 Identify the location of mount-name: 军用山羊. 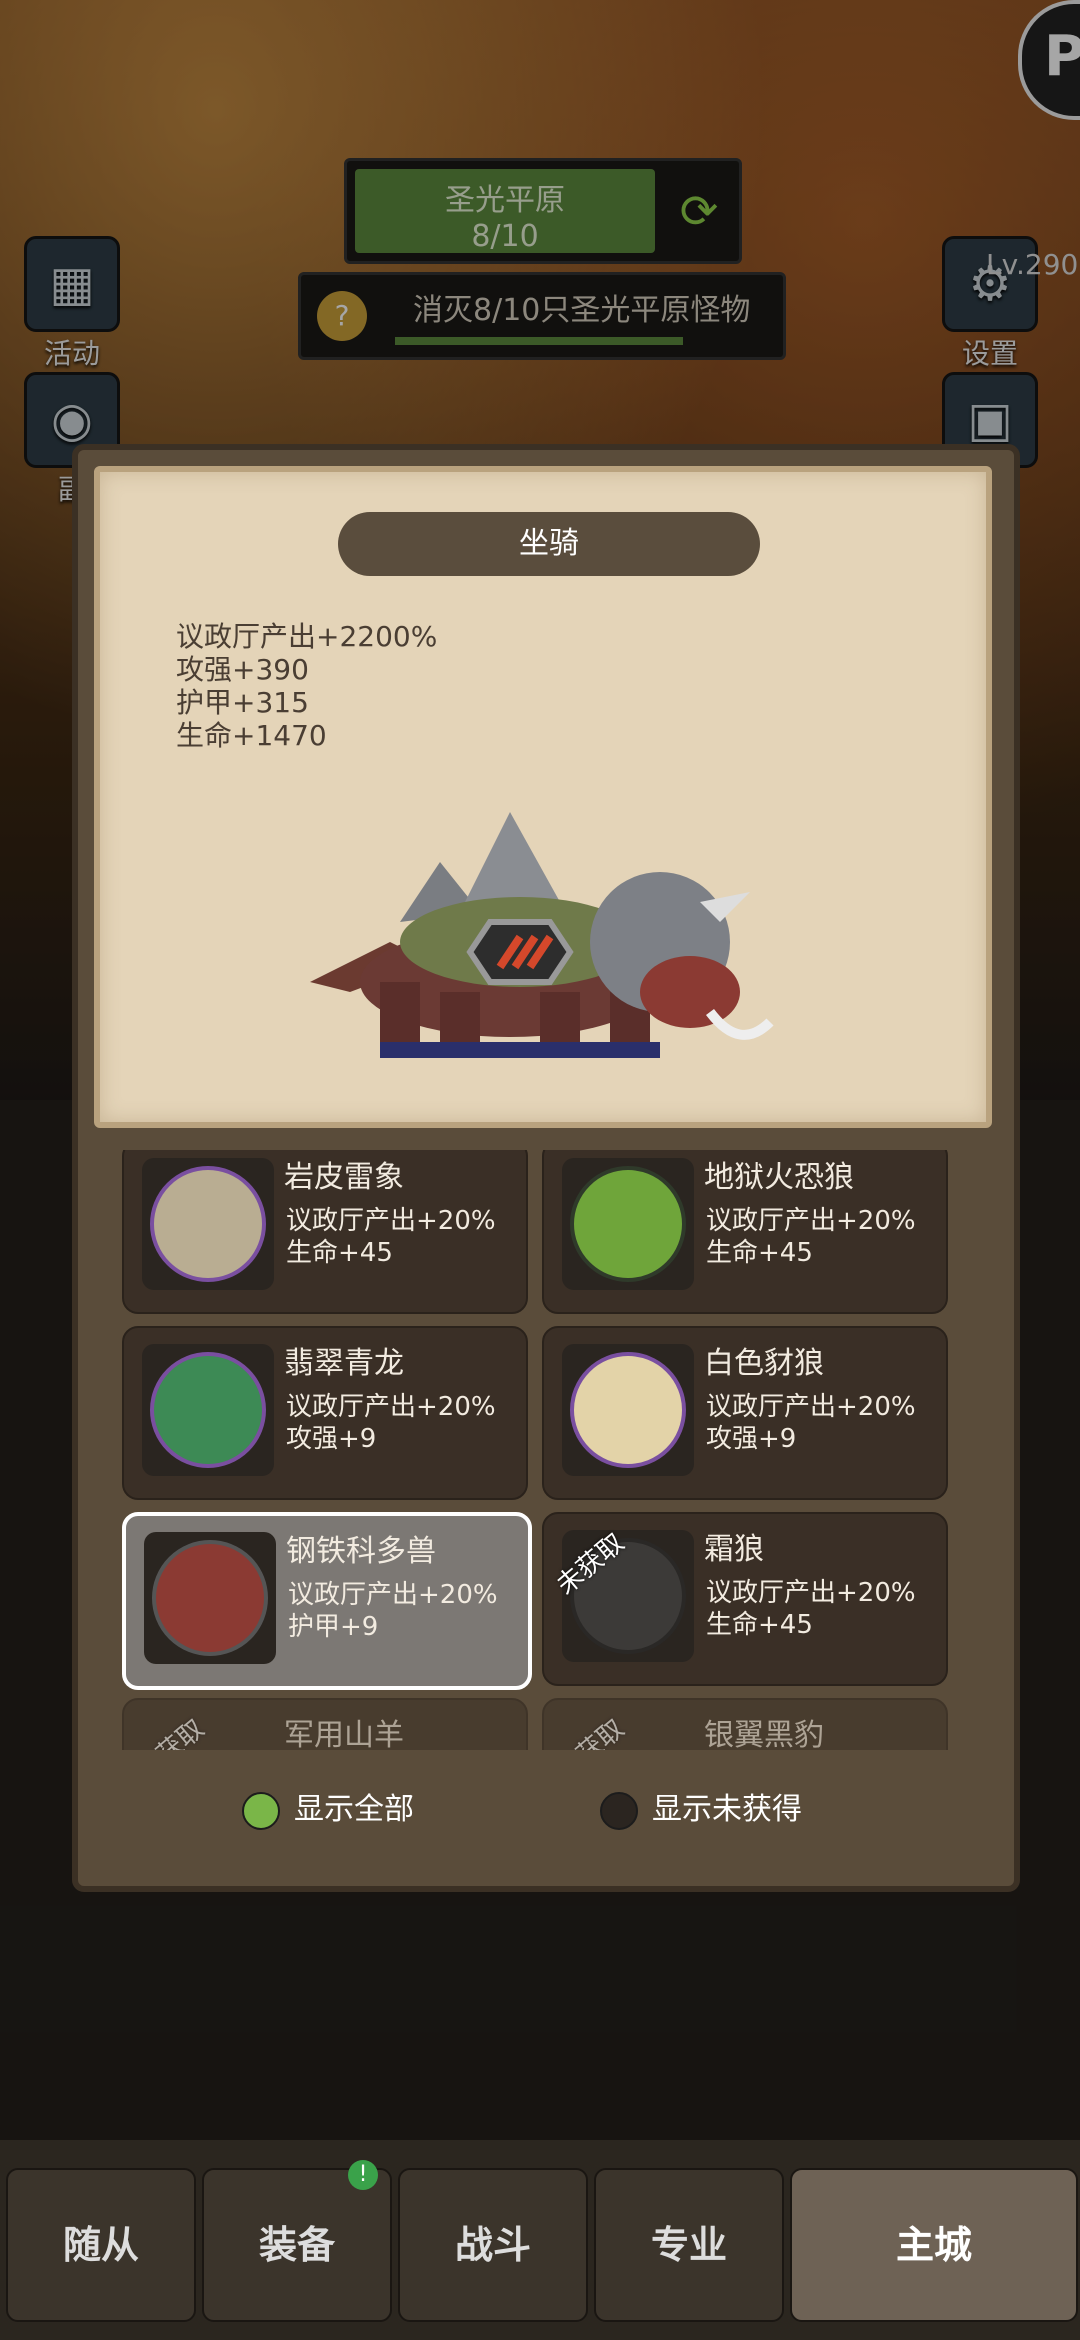
(344, 1734).